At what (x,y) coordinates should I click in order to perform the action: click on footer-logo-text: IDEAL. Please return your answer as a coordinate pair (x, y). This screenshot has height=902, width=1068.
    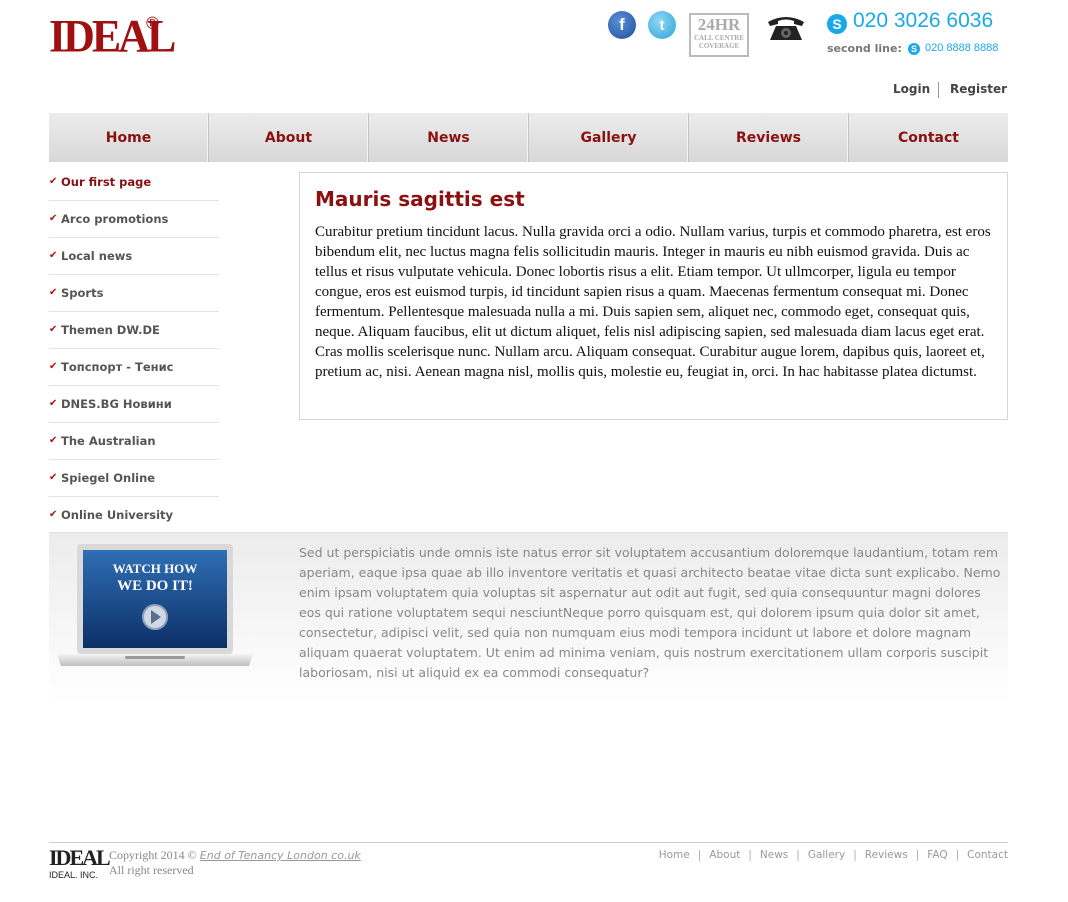
    Looking at the image, I should click on (80, 857).